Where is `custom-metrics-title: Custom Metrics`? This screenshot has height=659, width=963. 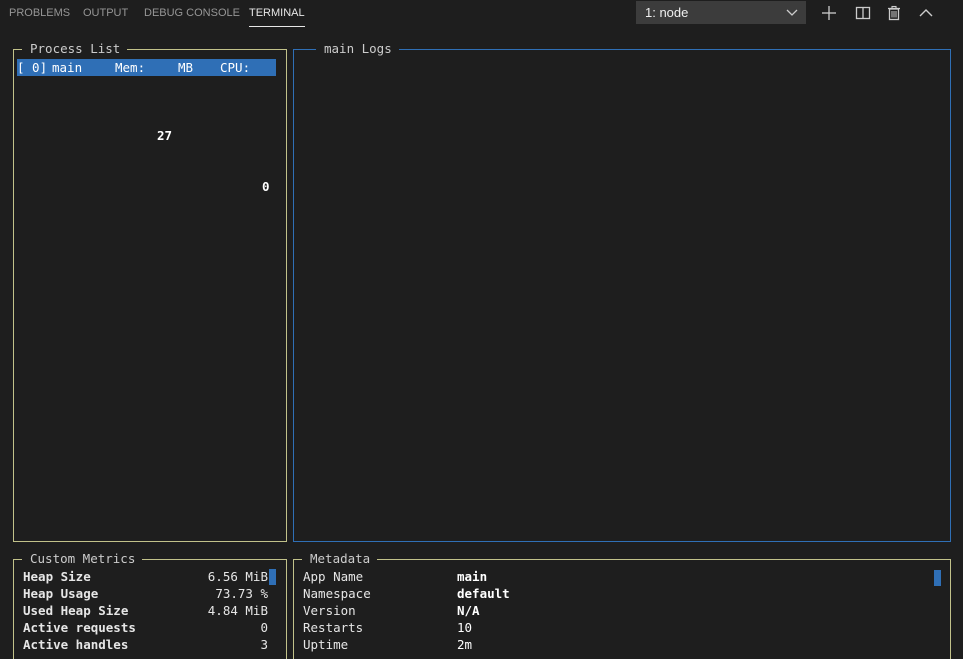 custom-metrics-title: Custom Metrics is located at coordinates (82, 559).